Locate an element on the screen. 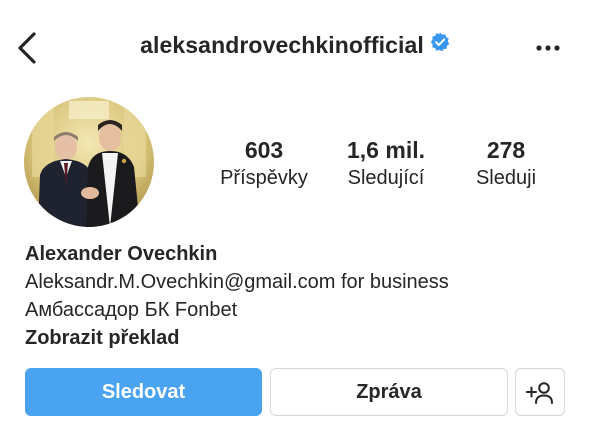  profile-avatar is located at coordinates (89, 162).